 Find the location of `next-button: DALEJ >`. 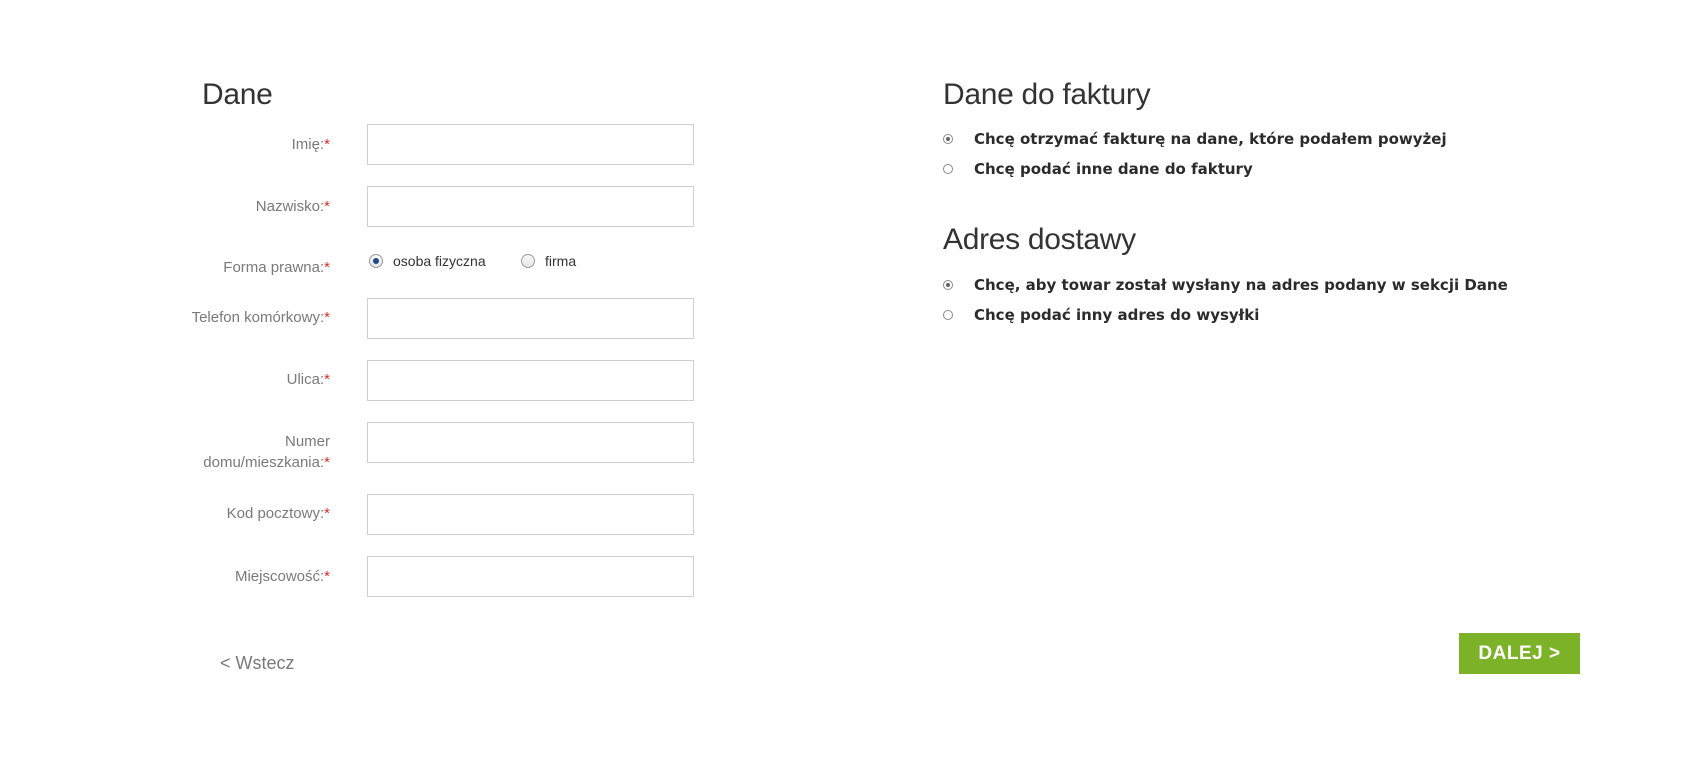

next-button: DALEJ > is located at coordinates (1519, 653).